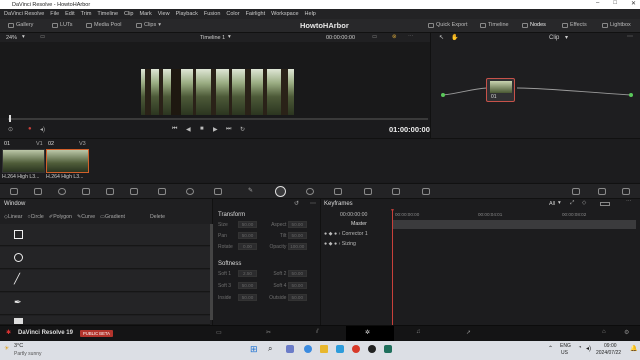 This screenshot has height=360, width=640. I want to click on app-icon, so click(388, 349).